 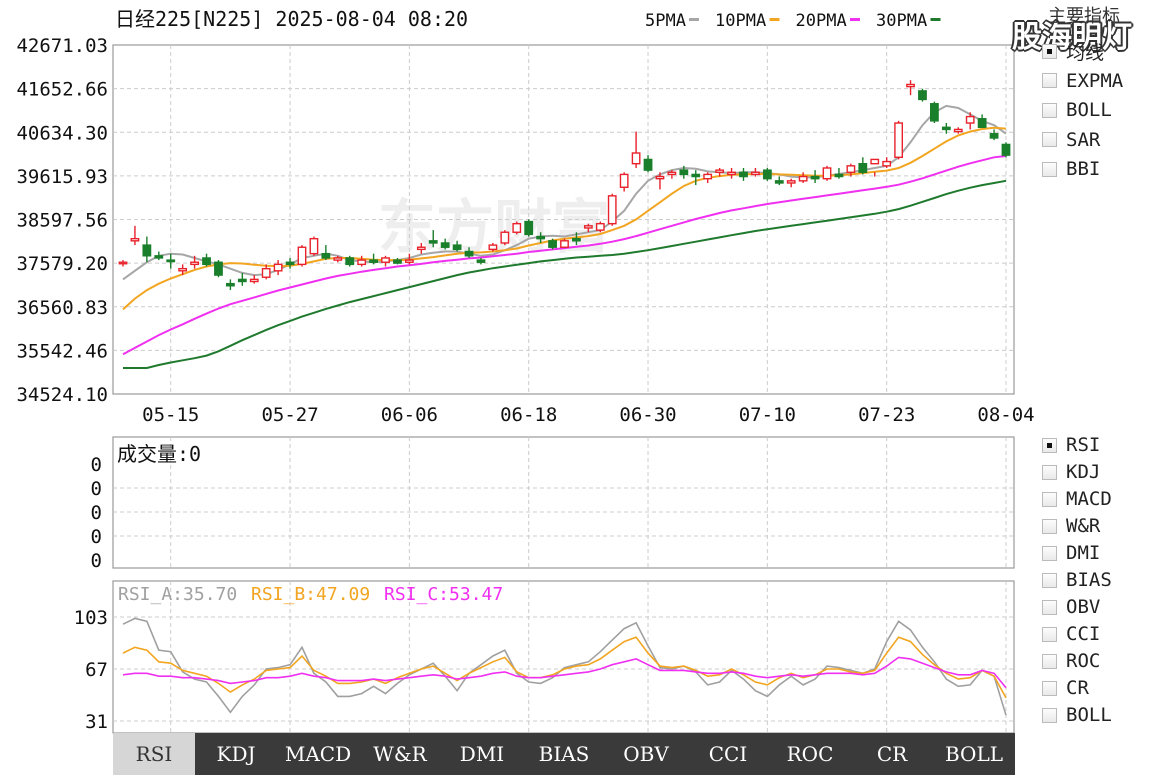 What do you see at coordinates (1089, 580) in the screenshot?
I see `sub-indicator-label: BIAS` at bounding box center [1089, 580].